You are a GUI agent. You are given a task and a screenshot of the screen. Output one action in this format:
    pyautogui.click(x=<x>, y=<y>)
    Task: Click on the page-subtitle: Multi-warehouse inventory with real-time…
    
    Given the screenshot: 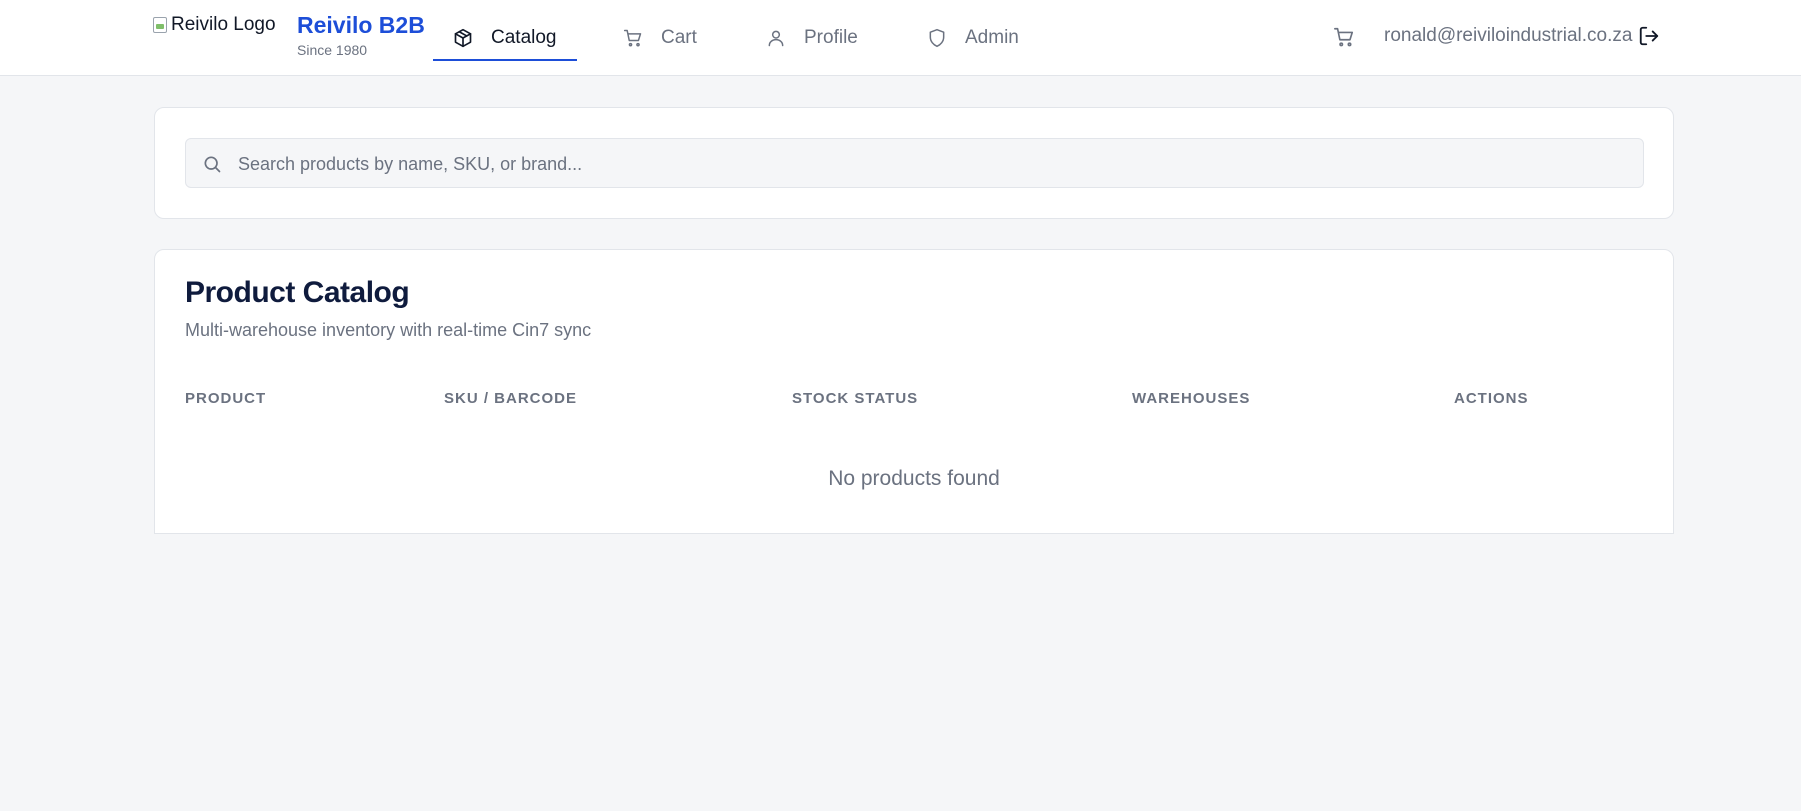 What is the action you would take?
    pyautogui.click(x=388, y=330)
    